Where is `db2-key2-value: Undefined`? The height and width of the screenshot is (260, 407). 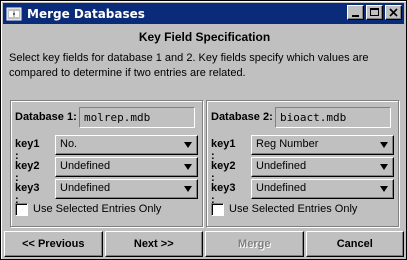
db2-key2-value: Undefined is located at coordinates (281, 166).